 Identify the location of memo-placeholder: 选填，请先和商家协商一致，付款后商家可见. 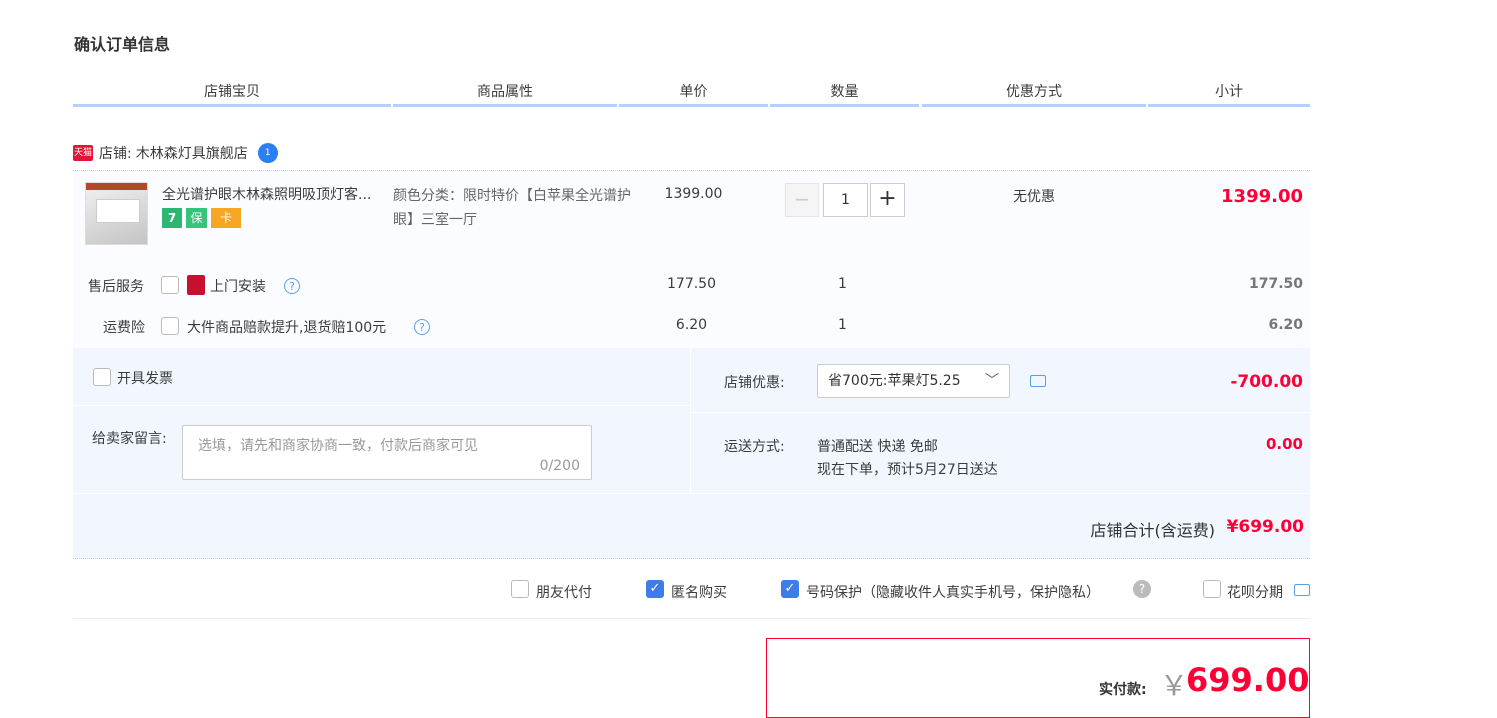
(338, 446).